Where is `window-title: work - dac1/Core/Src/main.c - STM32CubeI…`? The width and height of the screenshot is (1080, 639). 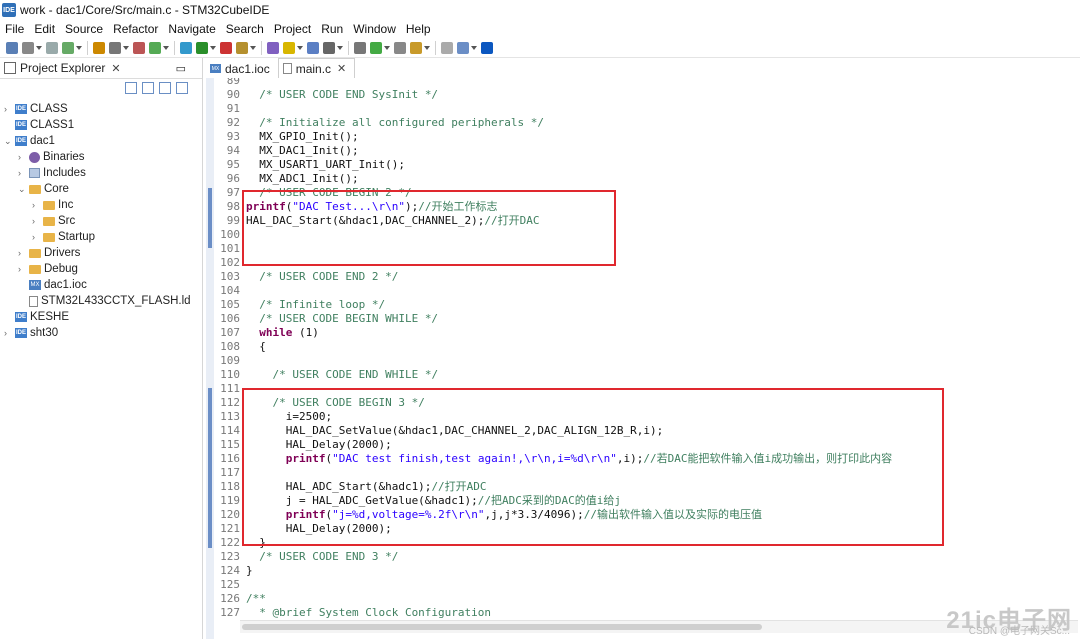 window-title: work - dac1/Core/Src/main.c - STM32CubeI… is located at coordinates (145, 10).